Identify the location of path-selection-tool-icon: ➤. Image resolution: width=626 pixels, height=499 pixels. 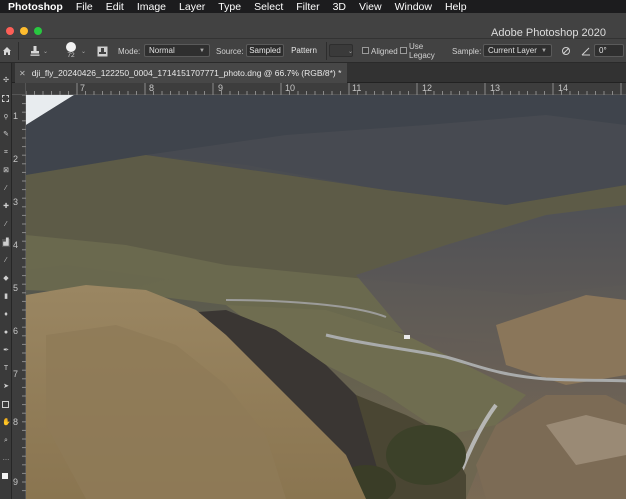
(6, 387).